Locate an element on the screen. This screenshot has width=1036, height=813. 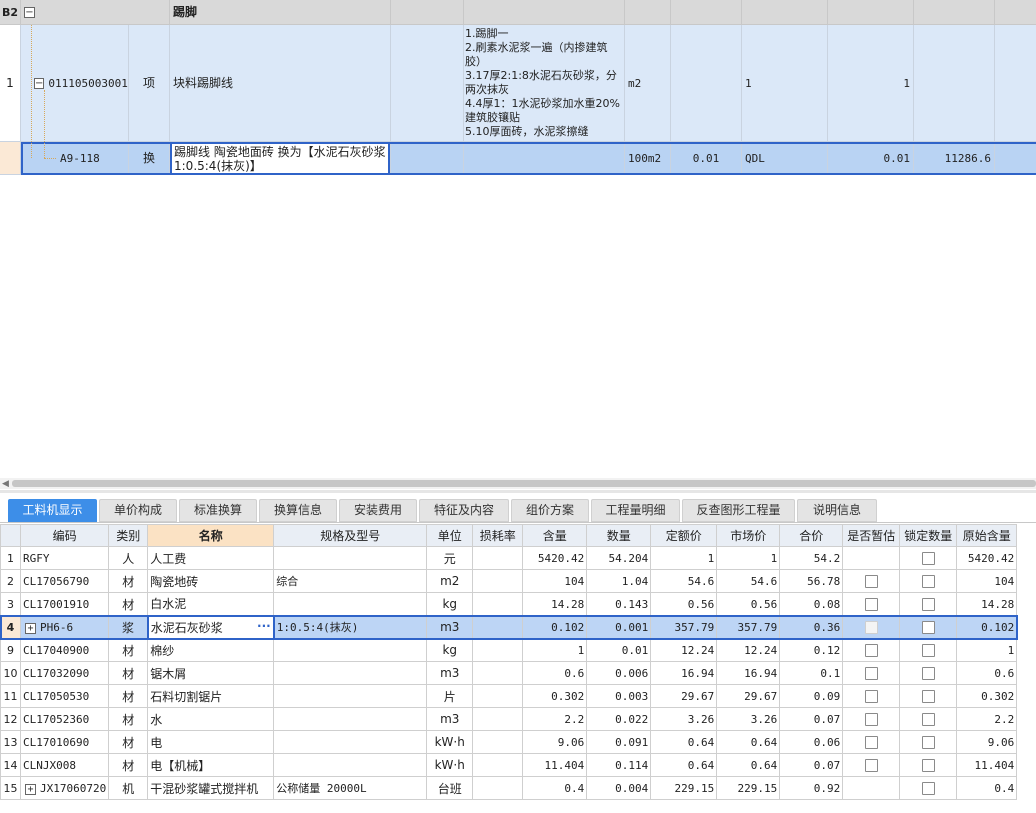
resource-total-price: 56.78 is located at coordinates (811, 581).